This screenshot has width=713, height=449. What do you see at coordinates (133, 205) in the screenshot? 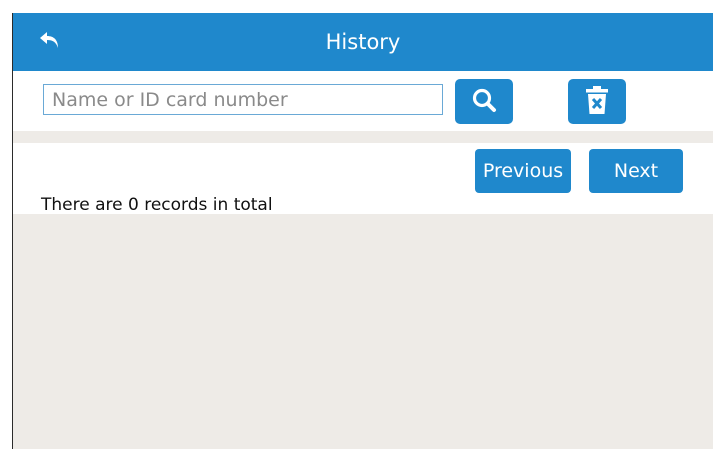
I see `records-count: 0` at bounding box center [133, 205].